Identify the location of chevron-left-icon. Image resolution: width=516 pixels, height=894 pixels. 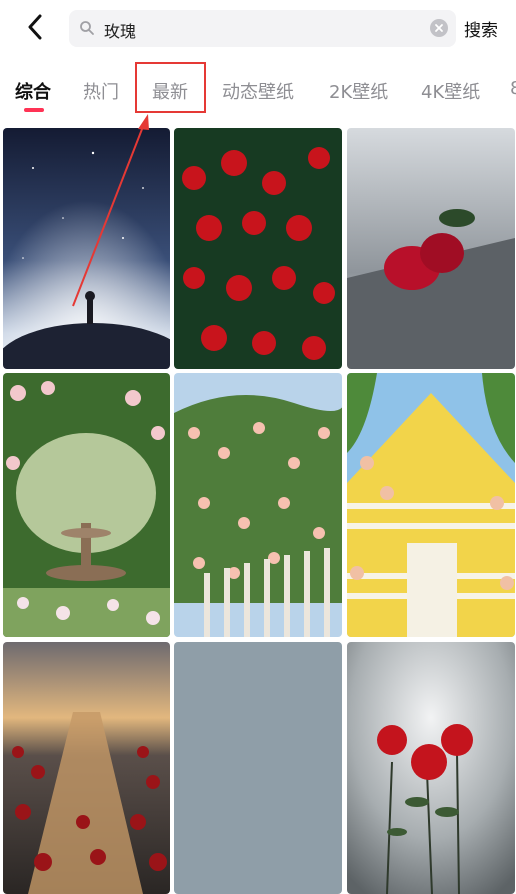
(35, 27).